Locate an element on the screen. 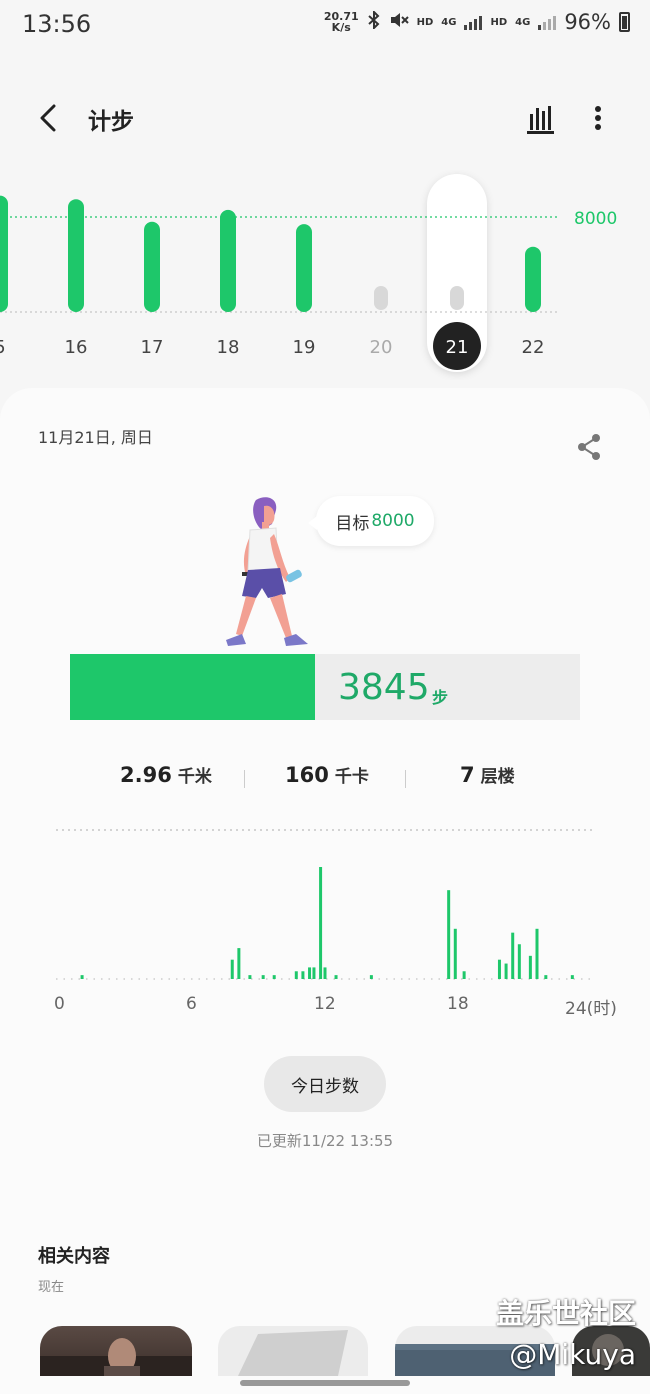 The image size is (650, 1394). updated-timestamp: 已更新11/22 13:55 is located at coordinates (325, 1141).